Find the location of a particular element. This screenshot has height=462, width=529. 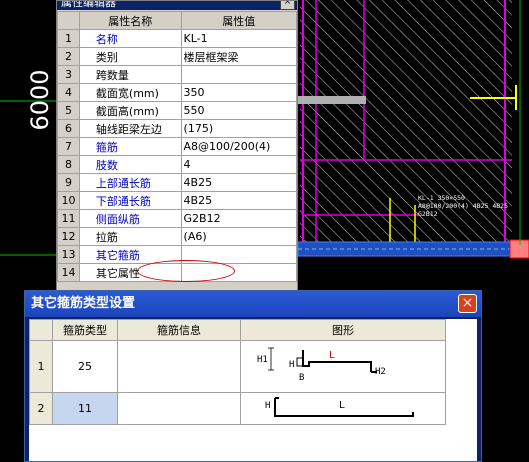

property-row: 6 轴线距梁左边 (175) is located at coordinates (177, 128).